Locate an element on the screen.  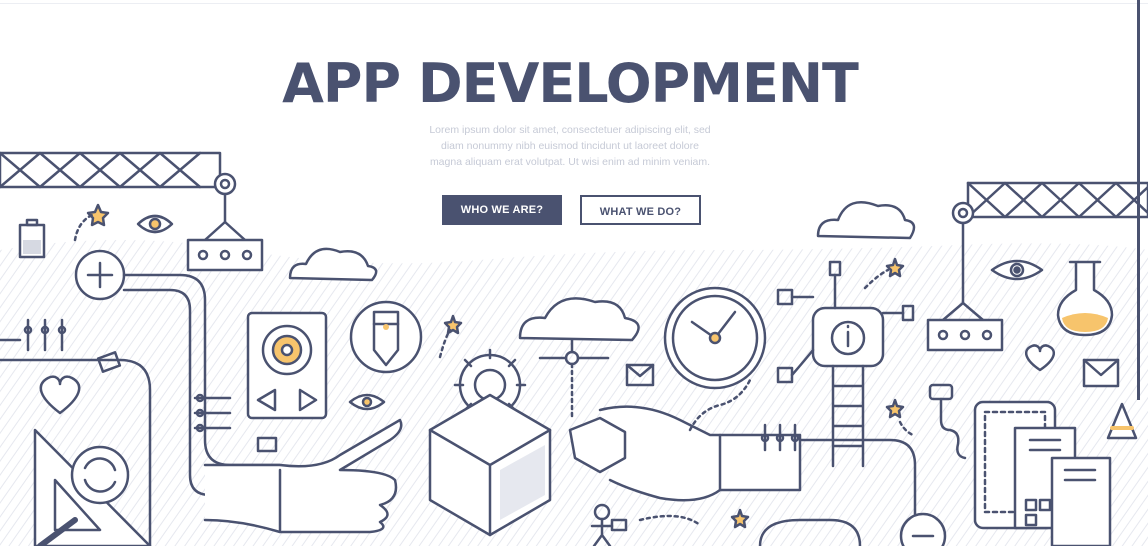
speaker-icon is located at coordinates (287, 365).